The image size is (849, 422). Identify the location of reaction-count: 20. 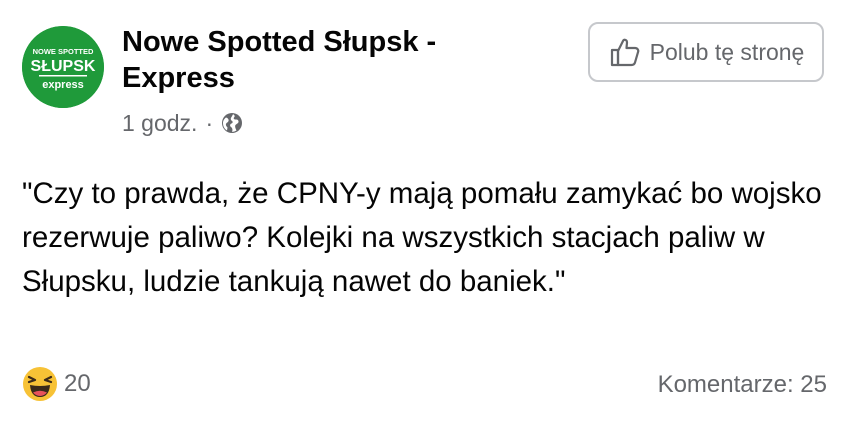
(77, 383).